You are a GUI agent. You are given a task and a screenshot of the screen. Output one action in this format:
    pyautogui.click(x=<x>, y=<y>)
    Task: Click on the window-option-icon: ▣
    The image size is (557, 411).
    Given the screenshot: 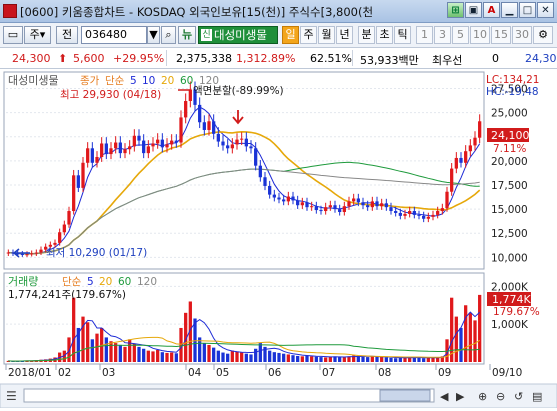 What is the action you would take?
    pyautogui.click(x=473, y=10)
    